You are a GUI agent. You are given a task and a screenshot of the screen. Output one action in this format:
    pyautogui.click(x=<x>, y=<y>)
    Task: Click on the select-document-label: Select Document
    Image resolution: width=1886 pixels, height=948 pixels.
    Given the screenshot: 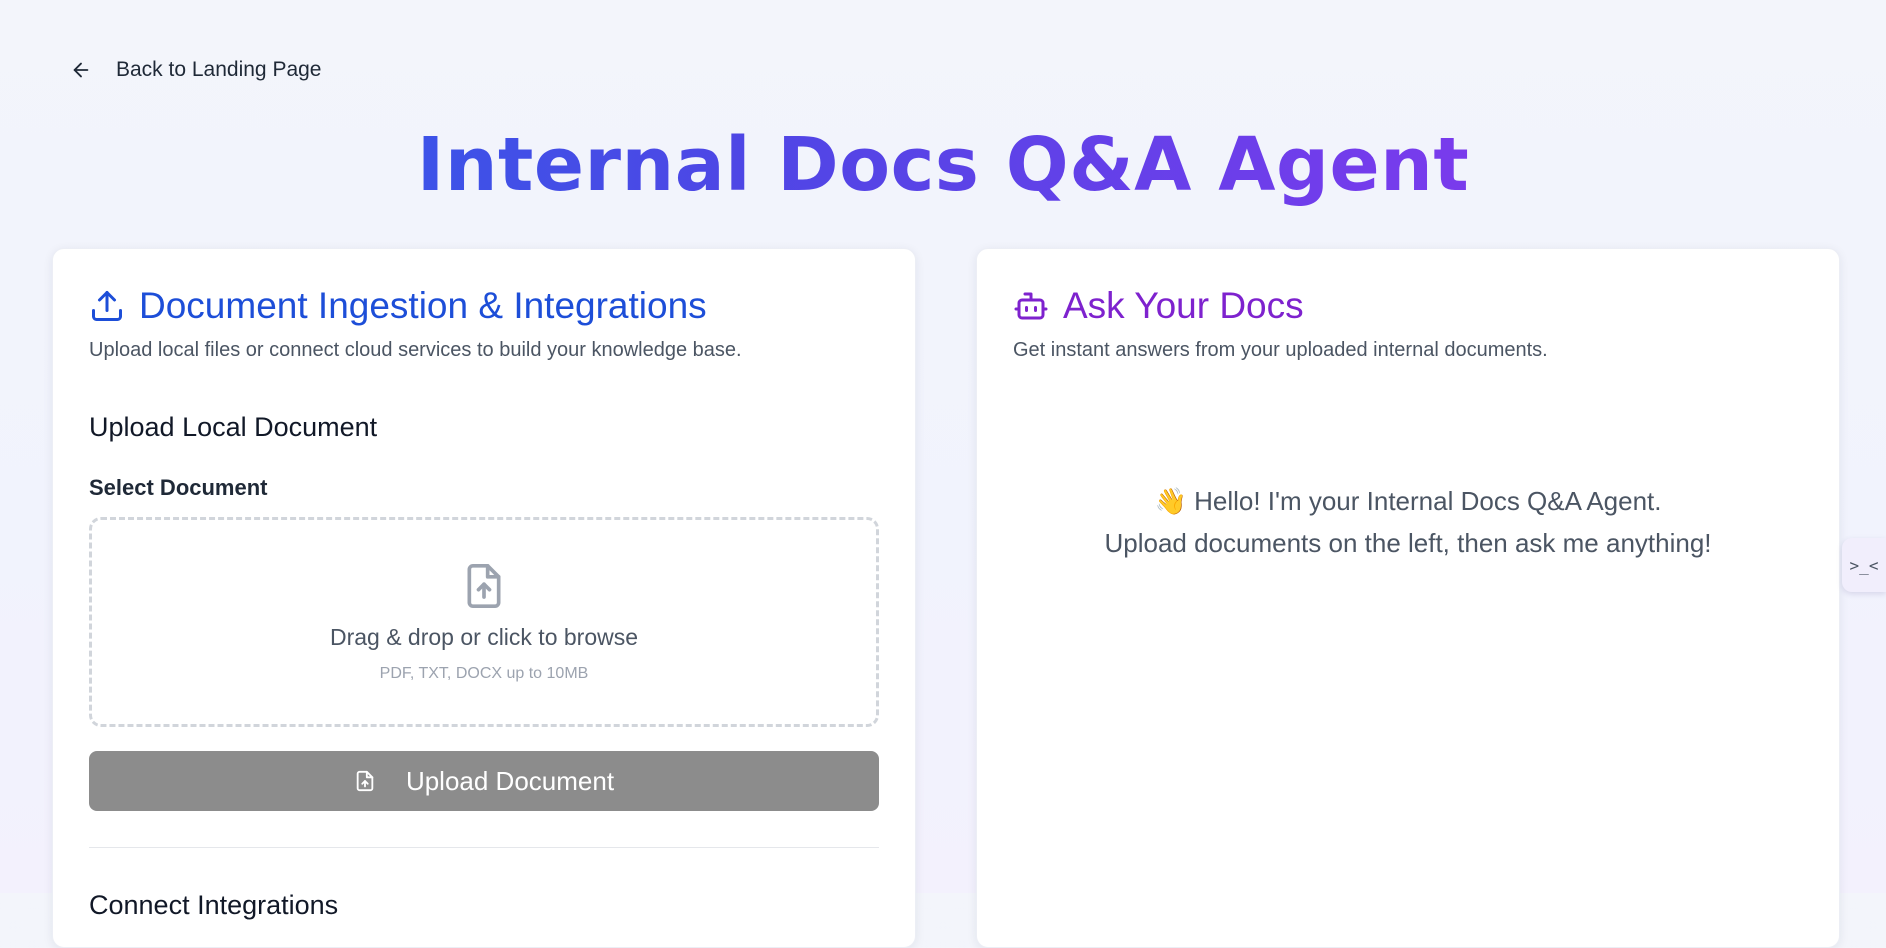 What is the action you would take?
    pyautogui.click(x=178, y=487)
    